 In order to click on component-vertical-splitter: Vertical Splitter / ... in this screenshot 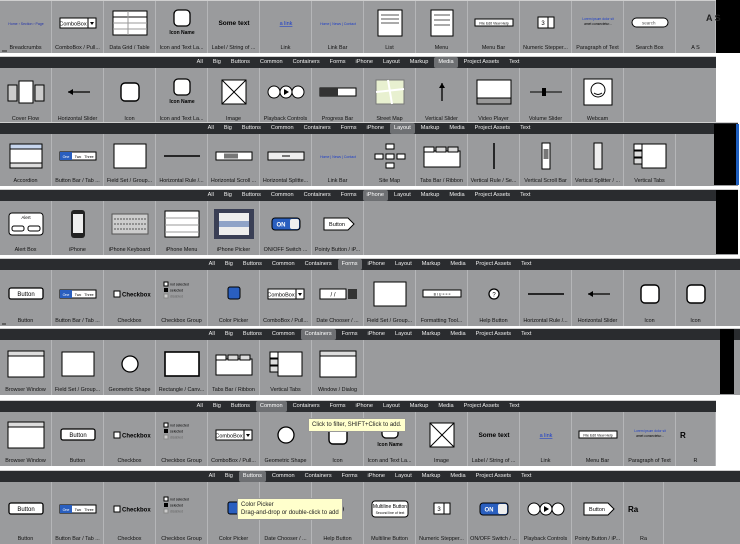, I will do `click(598, 160)`.